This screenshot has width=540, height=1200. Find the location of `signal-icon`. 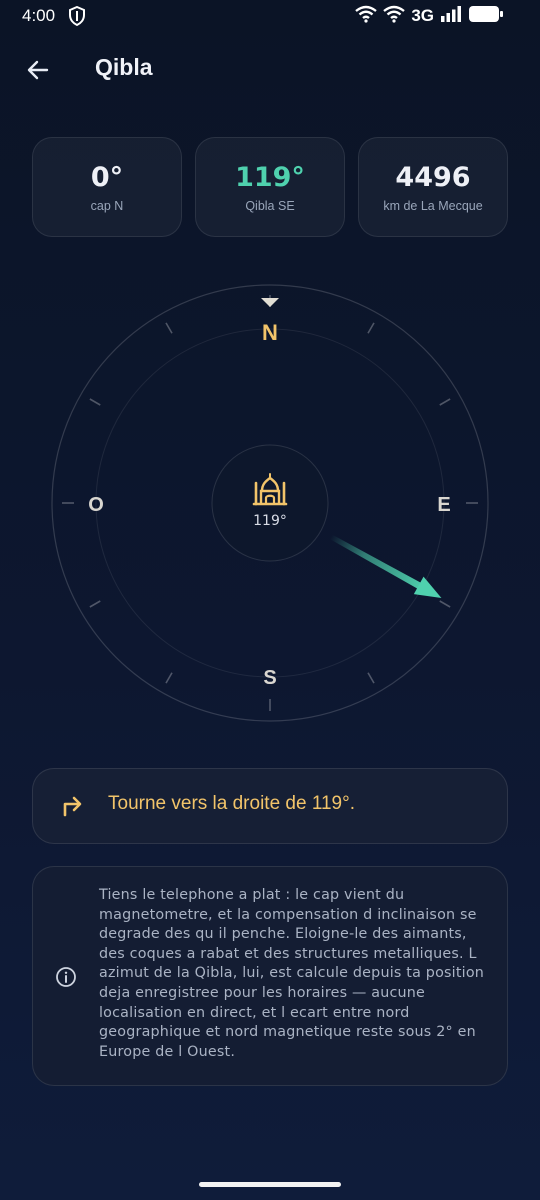

signal-icon is located at coordinates (451, 16).